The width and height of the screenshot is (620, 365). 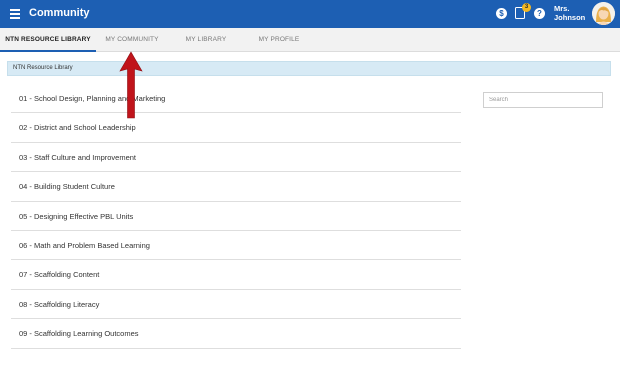 What do you see at coordinates (543, 100) in the screenshot?
I see `search-input` at bounding box center [543, 100].